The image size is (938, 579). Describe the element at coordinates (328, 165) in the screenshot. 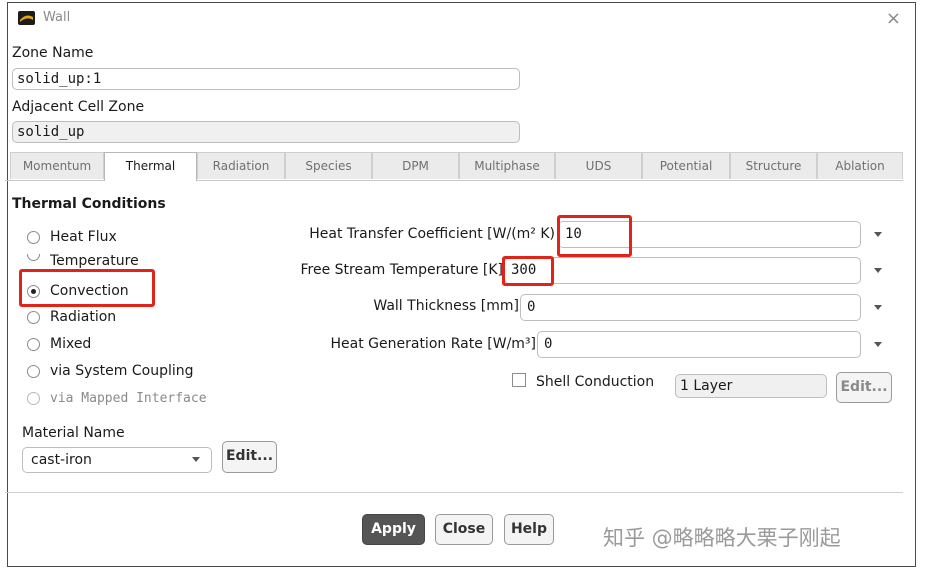

I see `tab-species: Species` at that location.